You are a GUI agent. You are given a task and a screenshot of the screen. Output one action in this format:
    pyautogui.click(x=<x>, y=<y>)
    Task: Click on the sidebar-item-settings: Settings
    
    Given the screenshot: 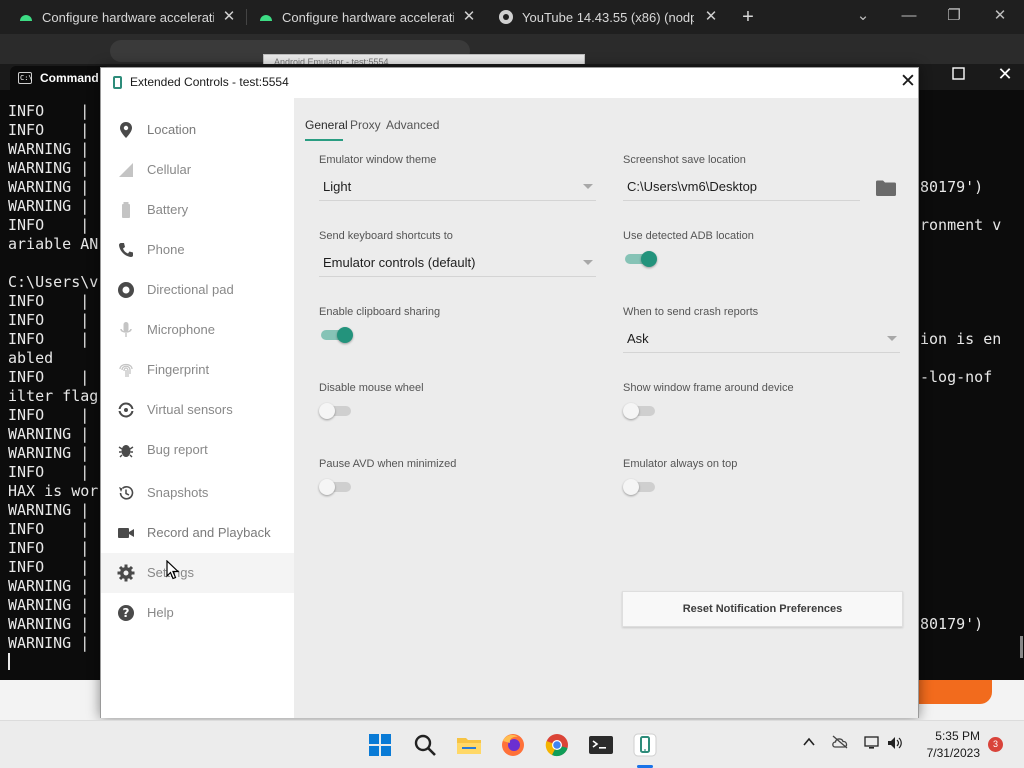 What is the action you would take?
    pyautogui.click(x=197, y=573)
    